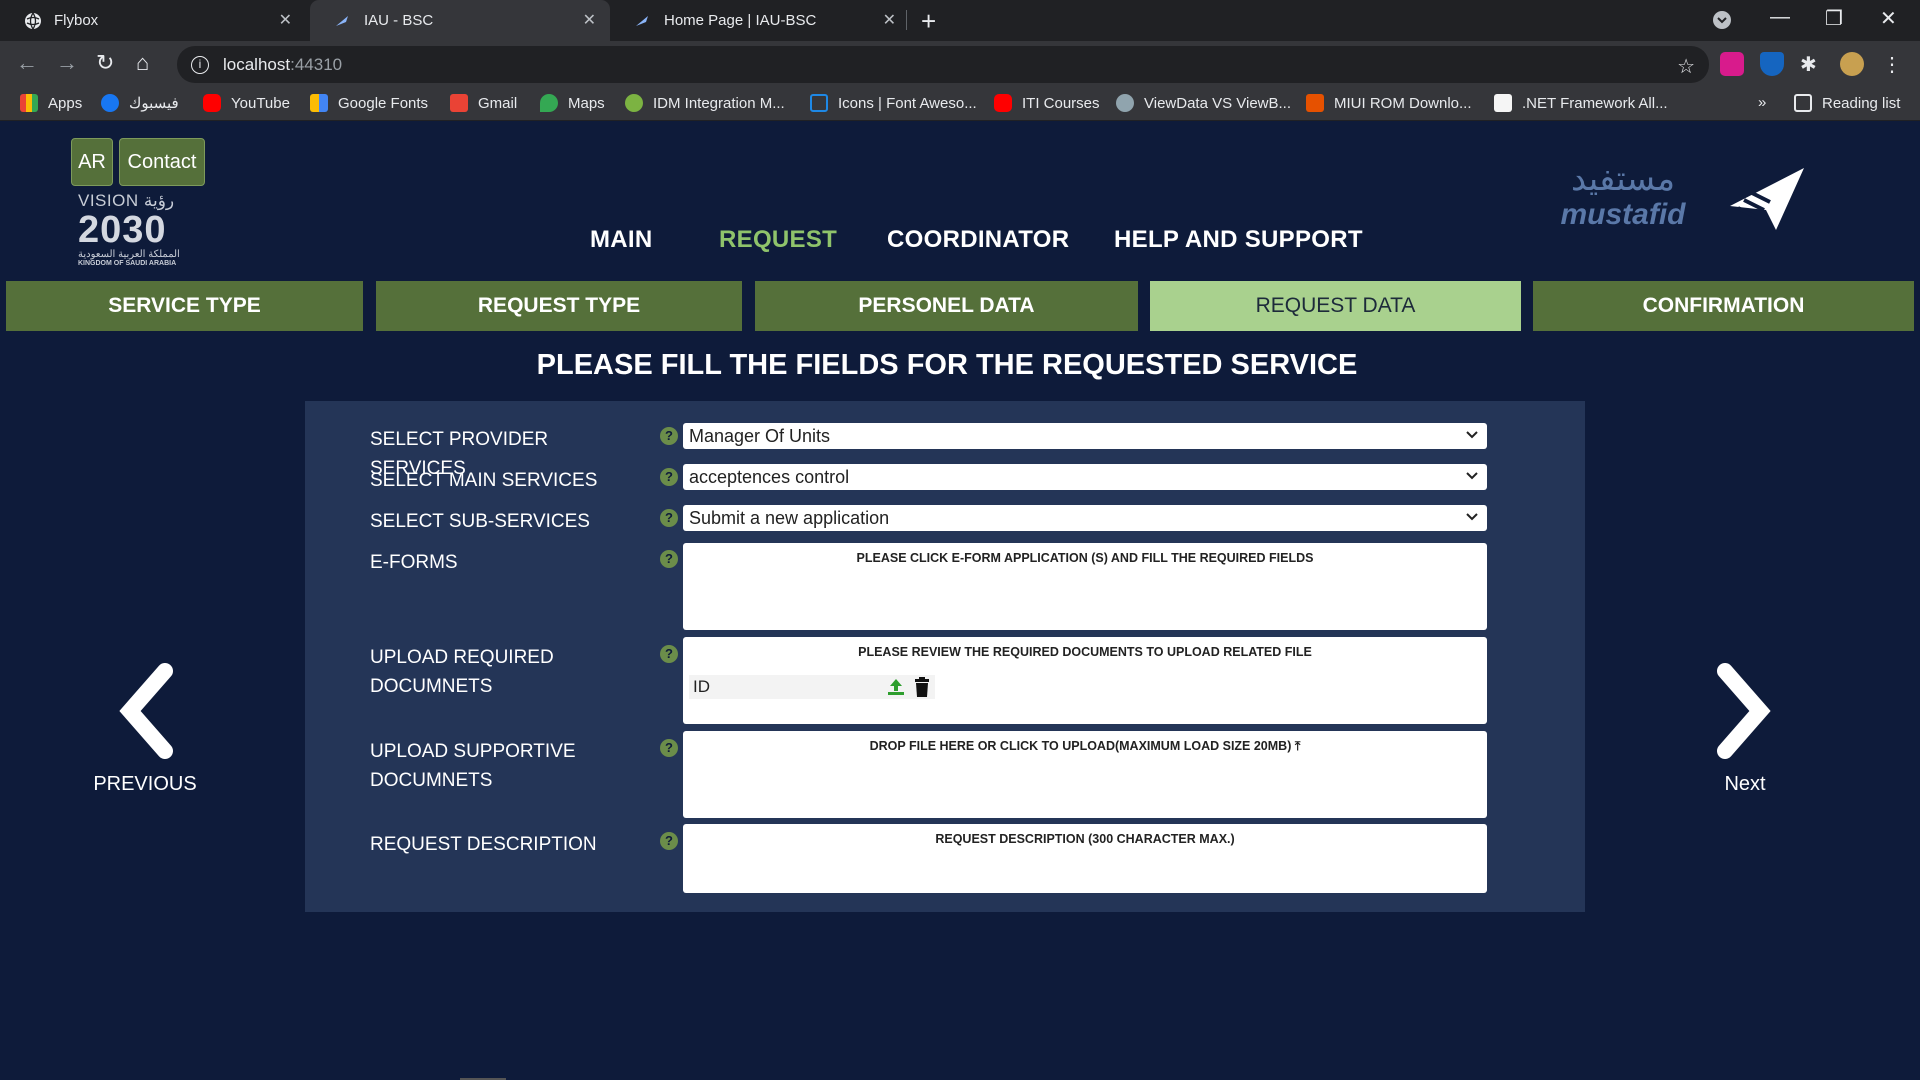 Image resolution: width=1920 pixels, height=1080 pixels. I want to click on previous-button, so click(145, 714).